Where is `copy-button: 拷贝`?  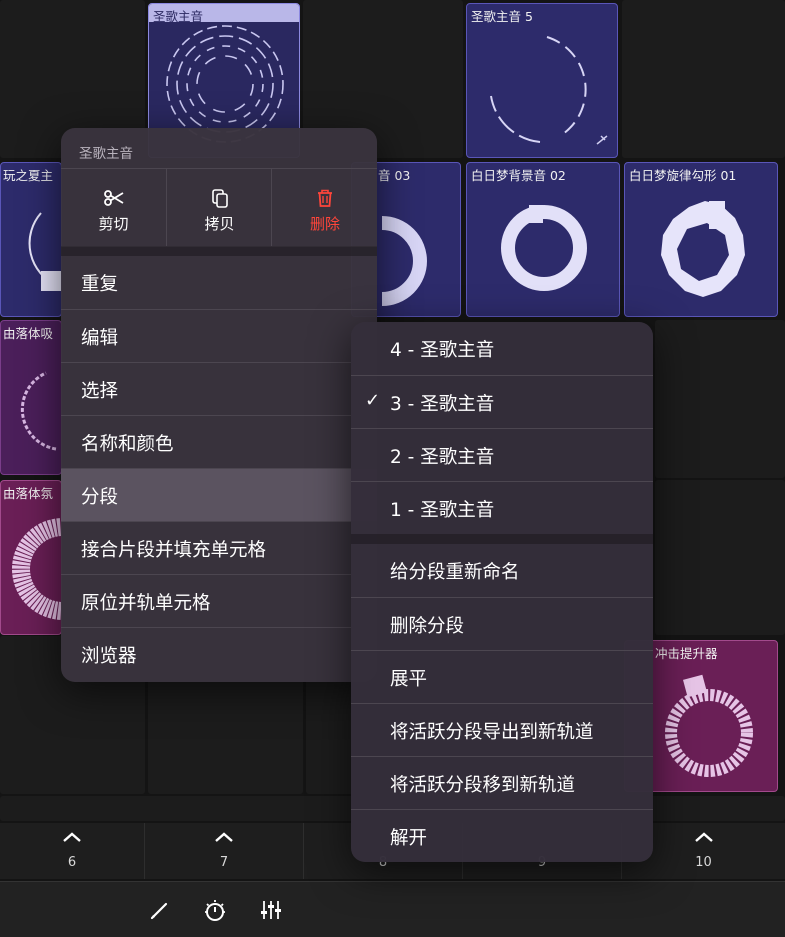
copy-button: 拷贝 is located at coordinates (219, 207).